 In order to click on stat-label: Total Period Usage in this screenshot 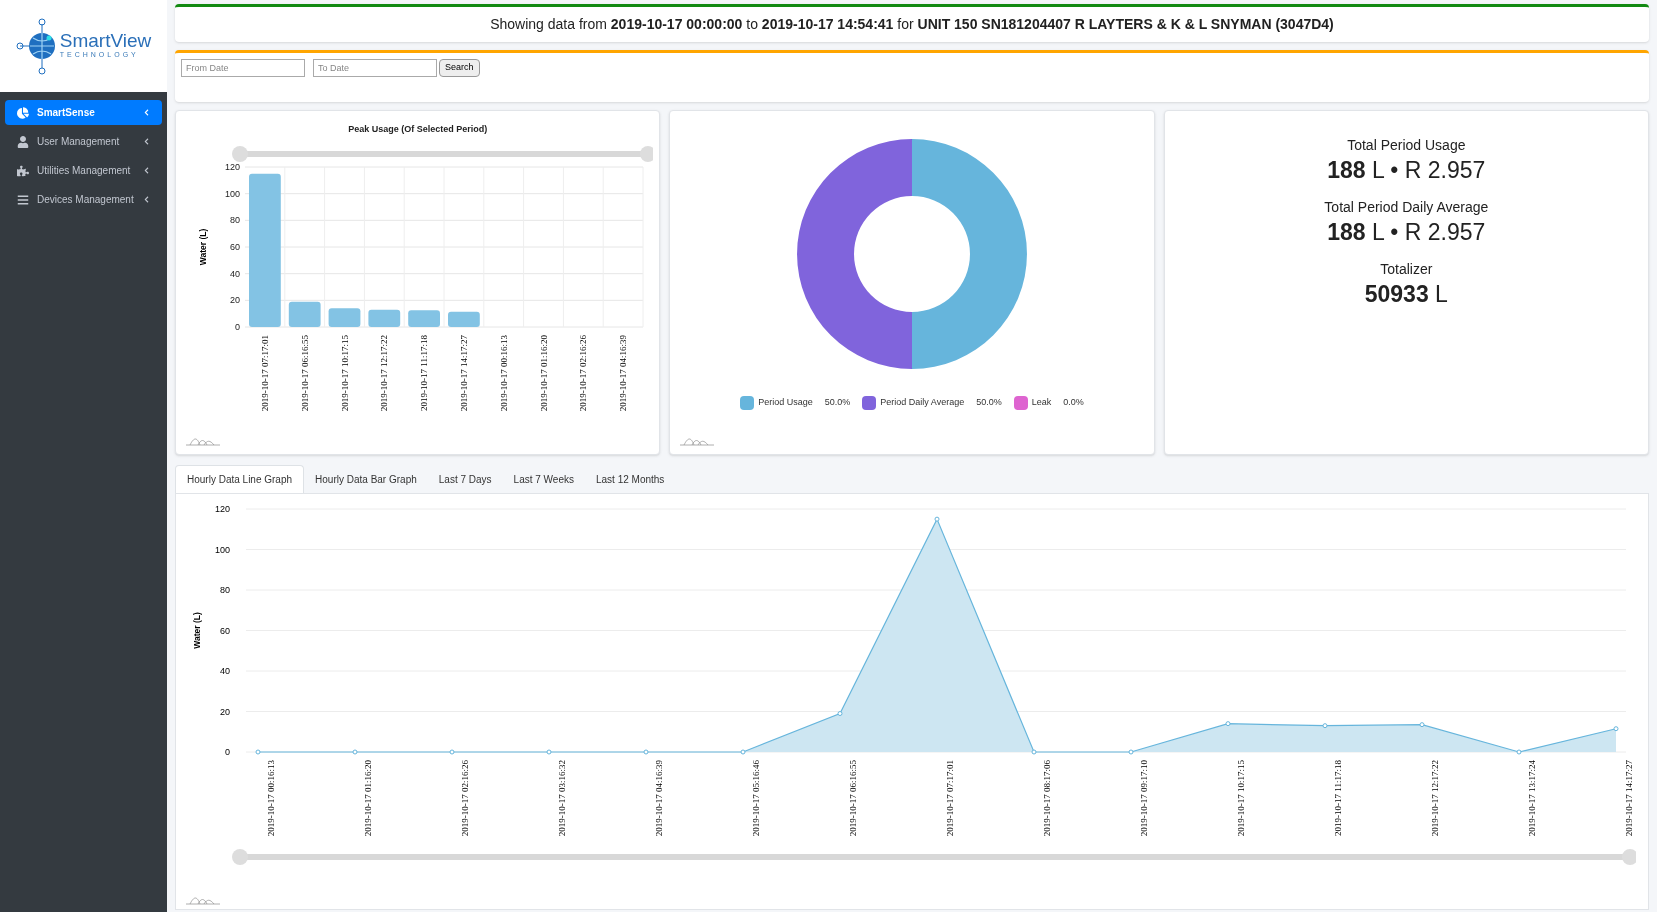, I will do `click(1406, 145)`.